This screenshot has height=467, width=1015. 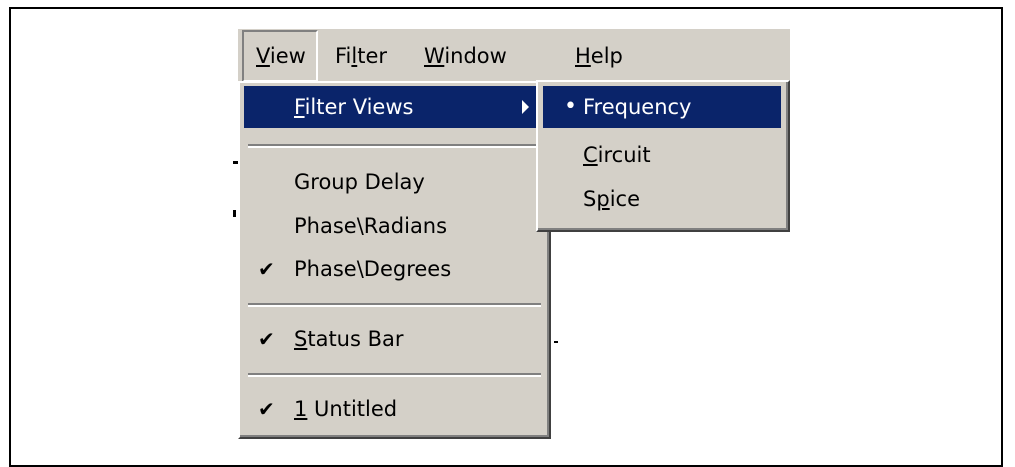 What do you see at coordinates (611, 199) in the screenshot?
I see `submenu-item-spice-label: Spice` at bounding box center [611, 199].